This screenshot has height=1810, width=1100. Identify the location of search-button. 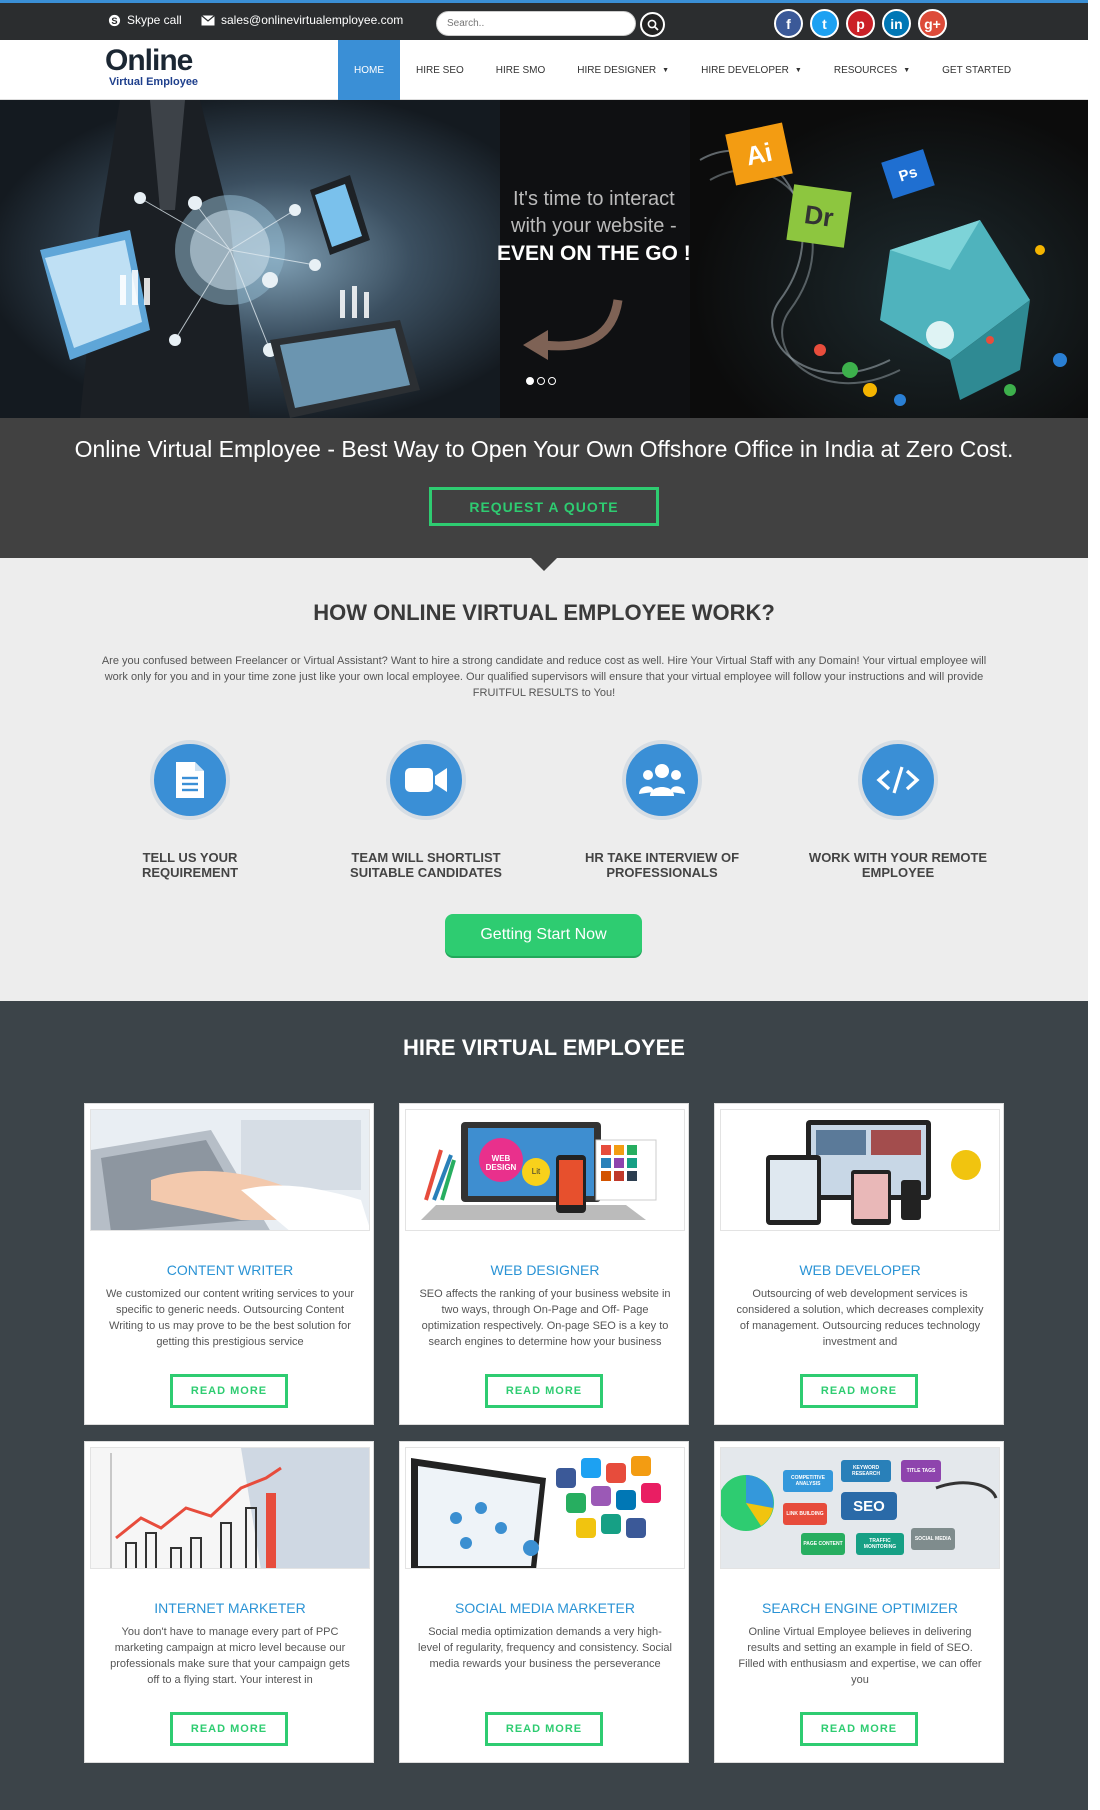
(652, 24).